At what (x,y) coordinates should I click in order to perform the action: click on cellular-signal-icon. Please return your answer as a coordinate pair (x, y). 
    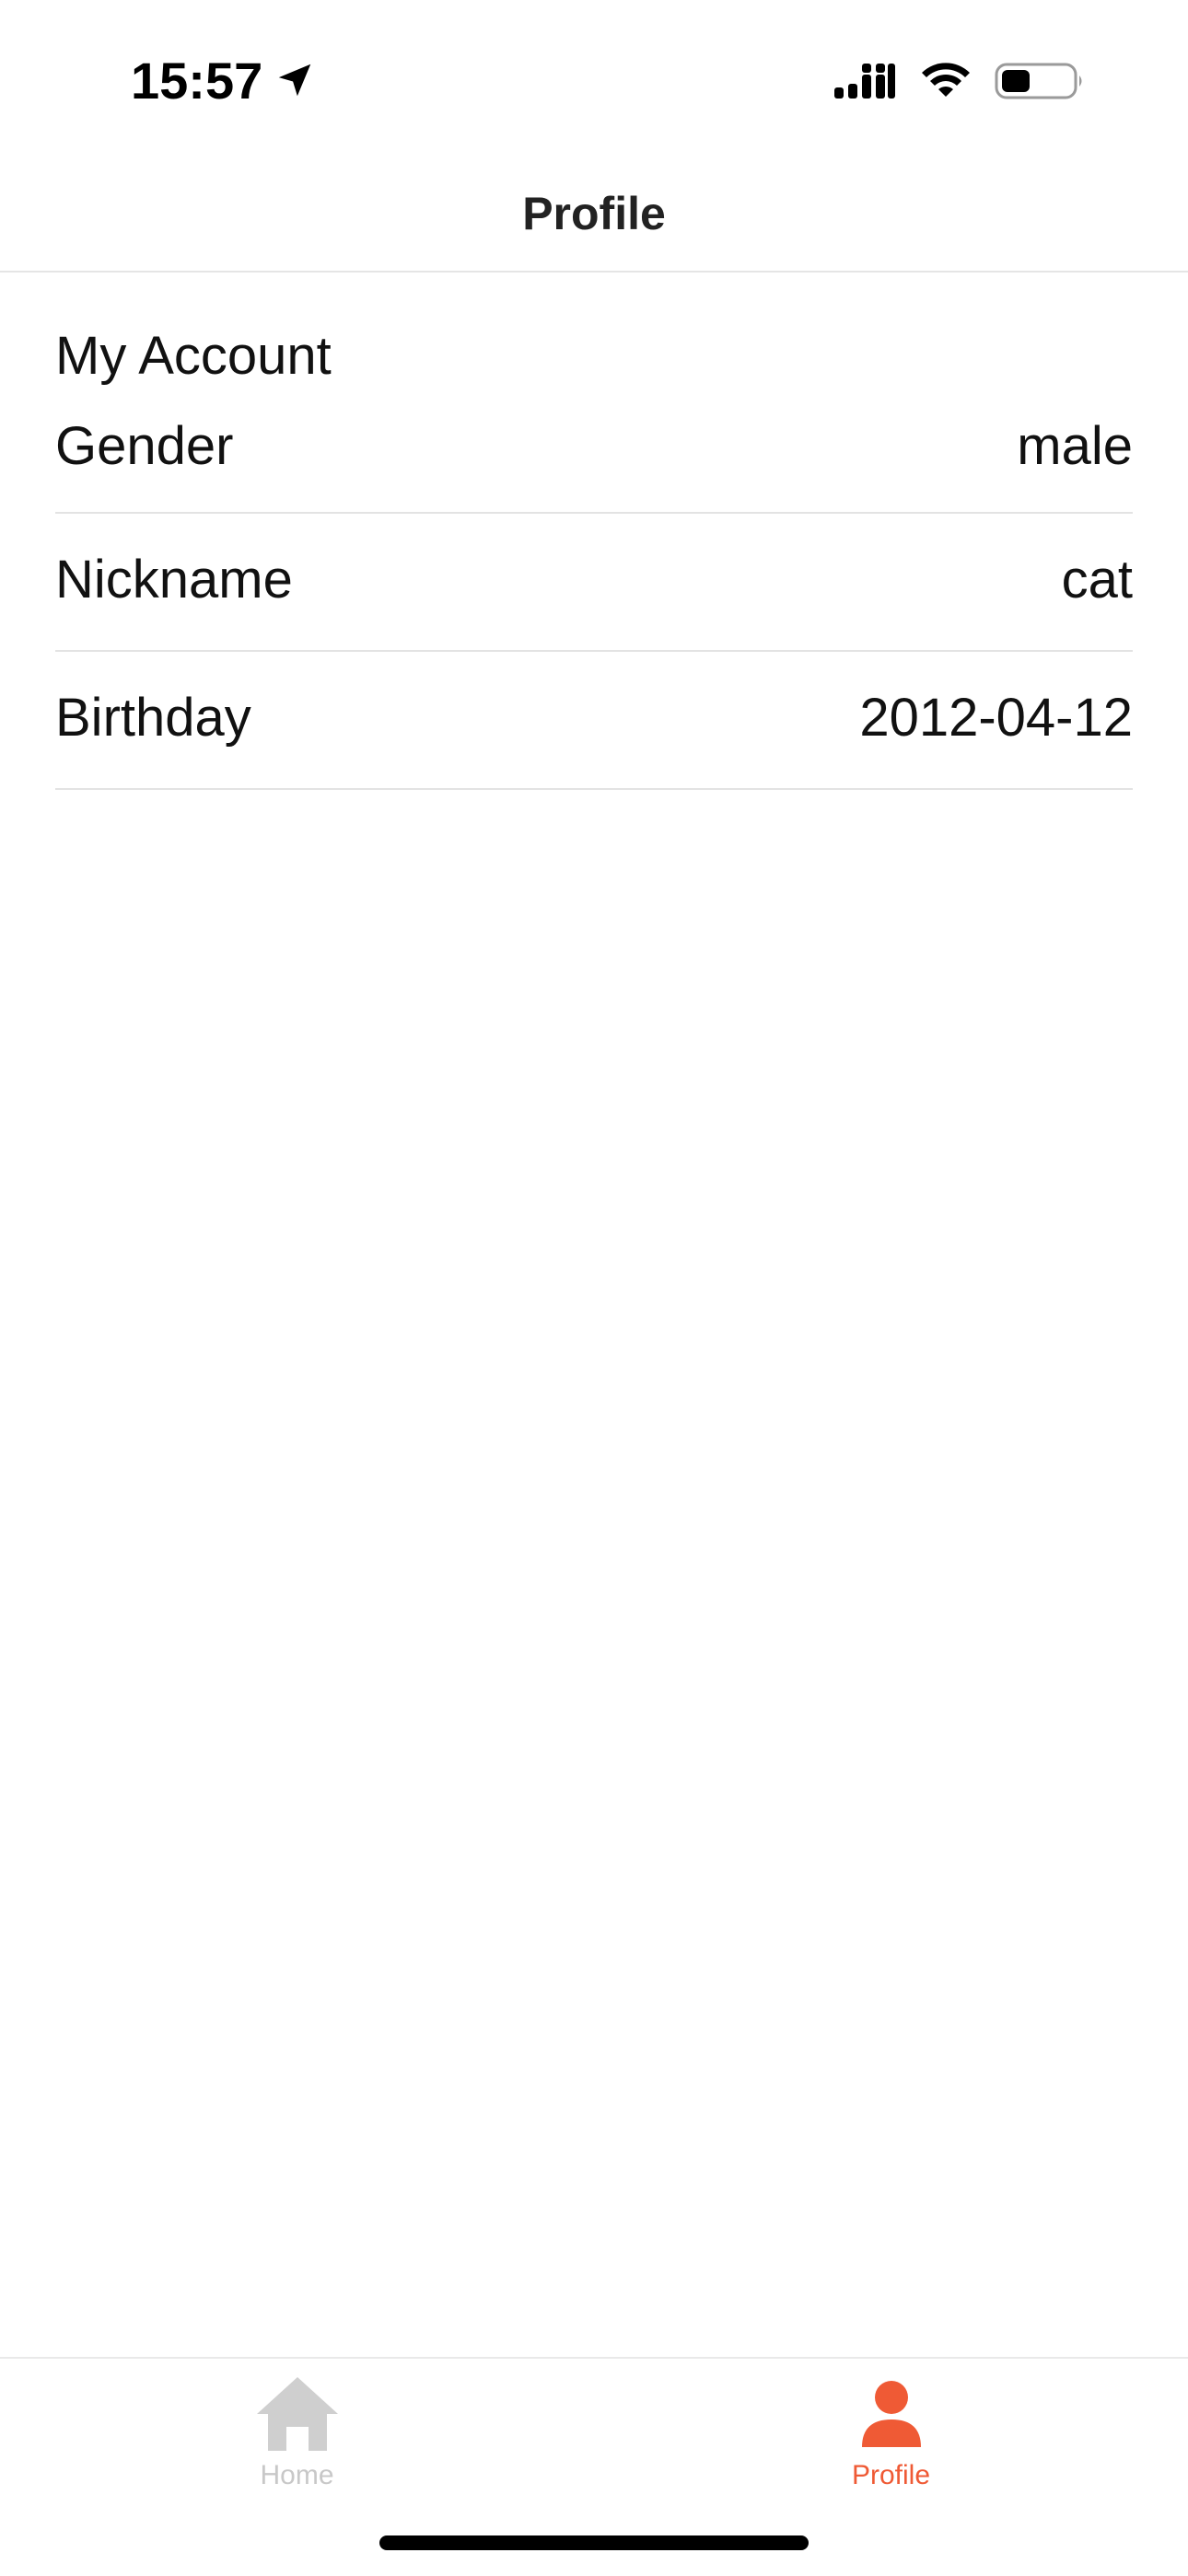
    Looking at the image, I should click on (864, 81).